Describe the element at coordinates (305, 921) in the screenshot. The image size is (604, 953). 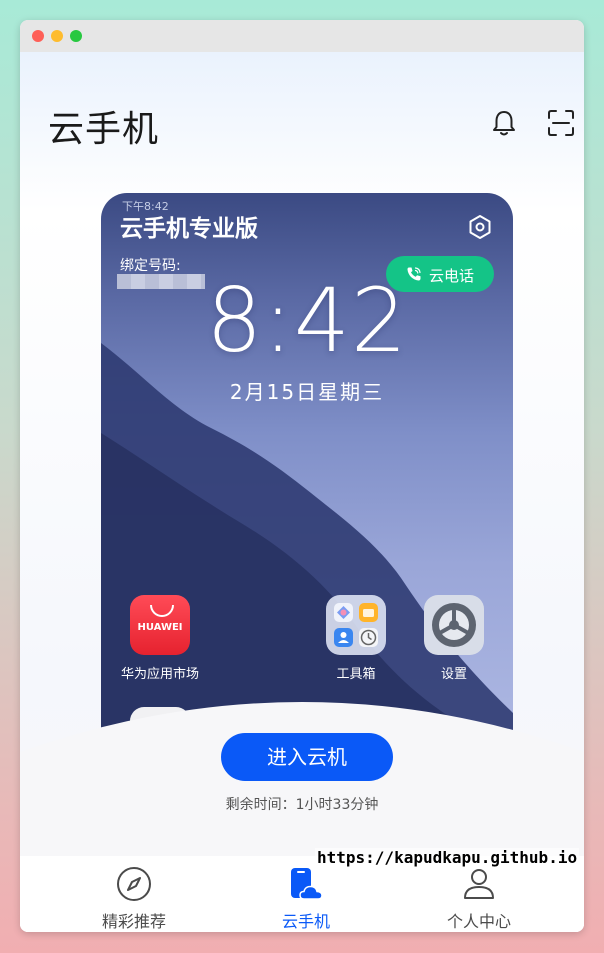
I see `tab-cloud-phone-label: 云手机` at that location.